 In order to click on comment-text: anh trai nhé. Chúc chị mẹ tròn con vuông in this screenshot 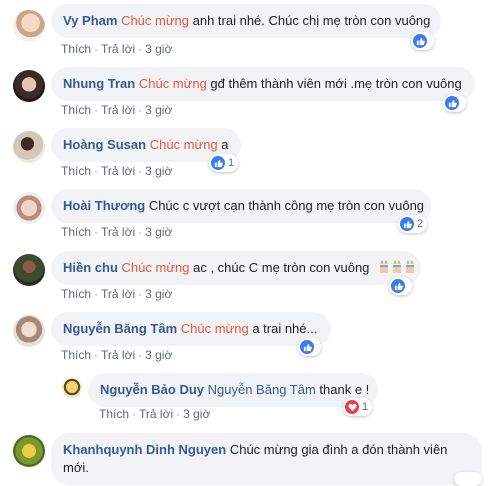, I will do `click(310, 20)`.